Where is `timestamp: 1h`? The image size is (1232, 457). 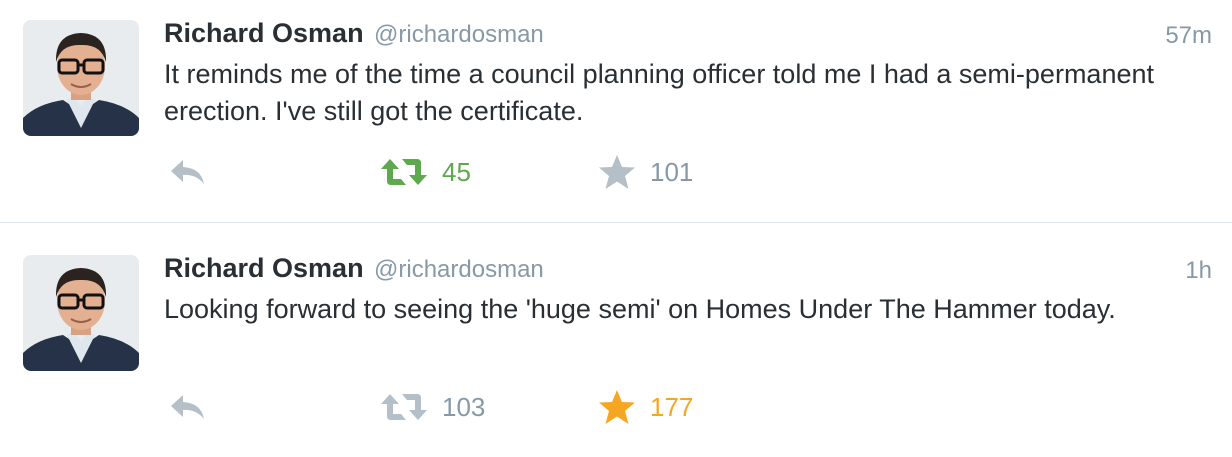 timestamp: 1h is located at coordinates (1198, 271).